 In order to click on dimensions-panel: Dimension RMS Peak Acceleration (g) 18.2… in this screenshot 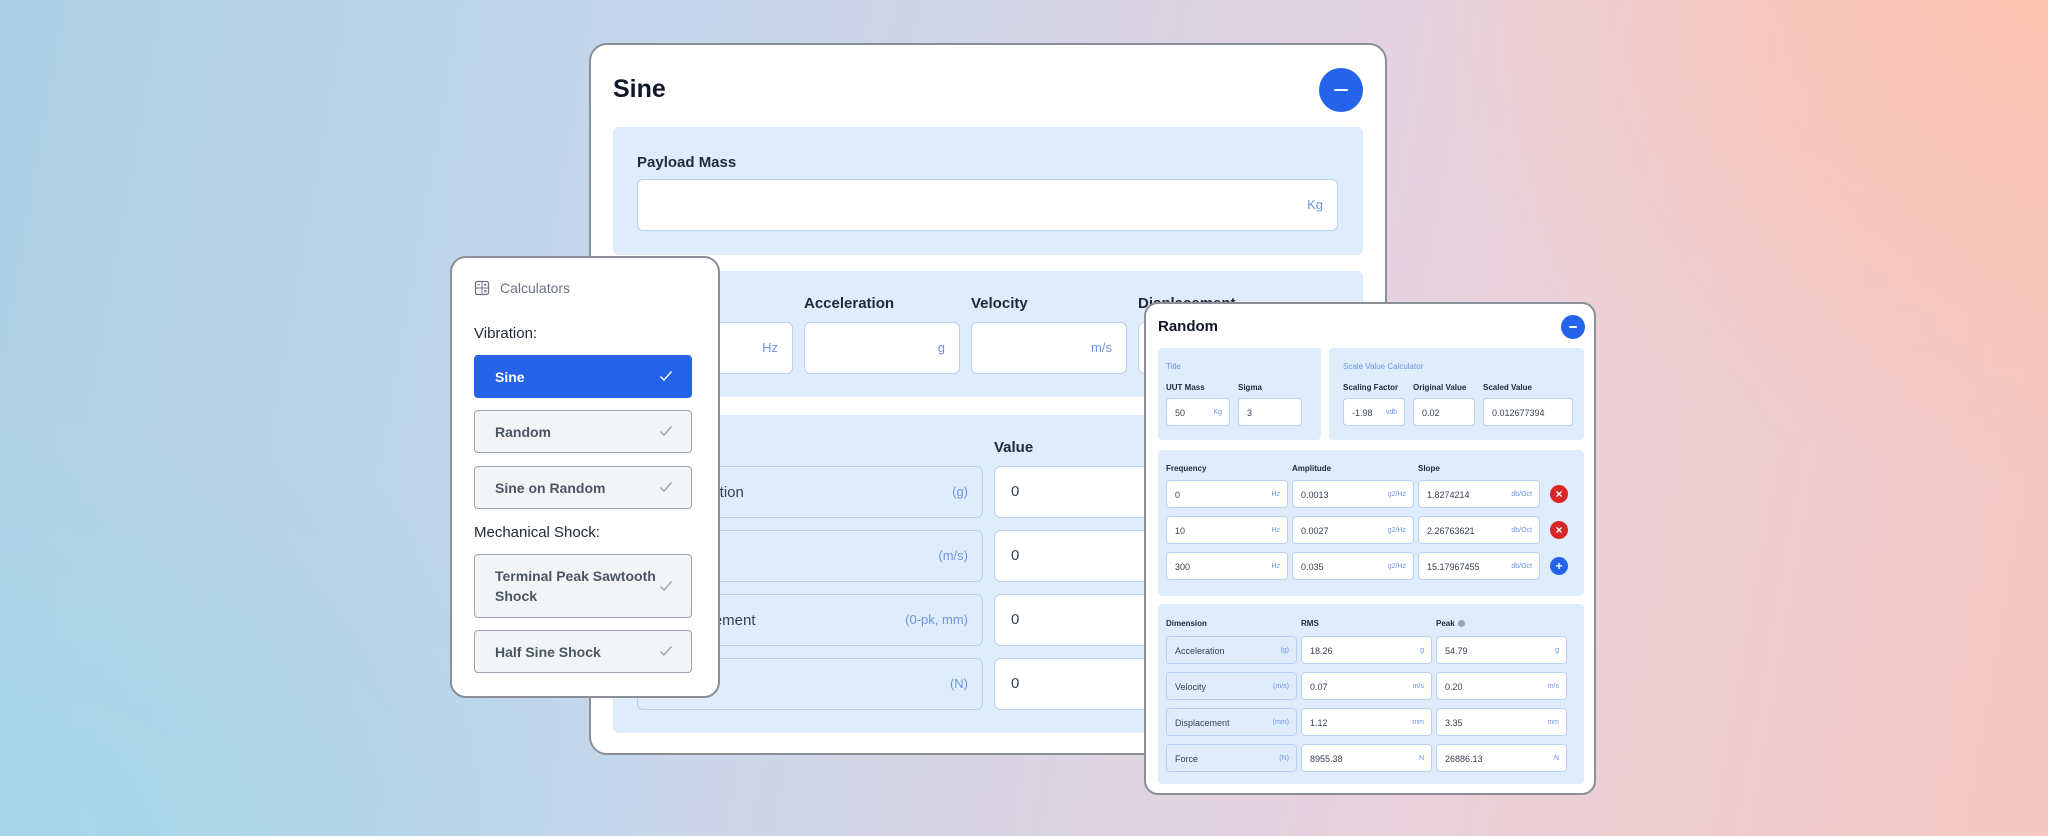, I will do `click(1371, 694)`.